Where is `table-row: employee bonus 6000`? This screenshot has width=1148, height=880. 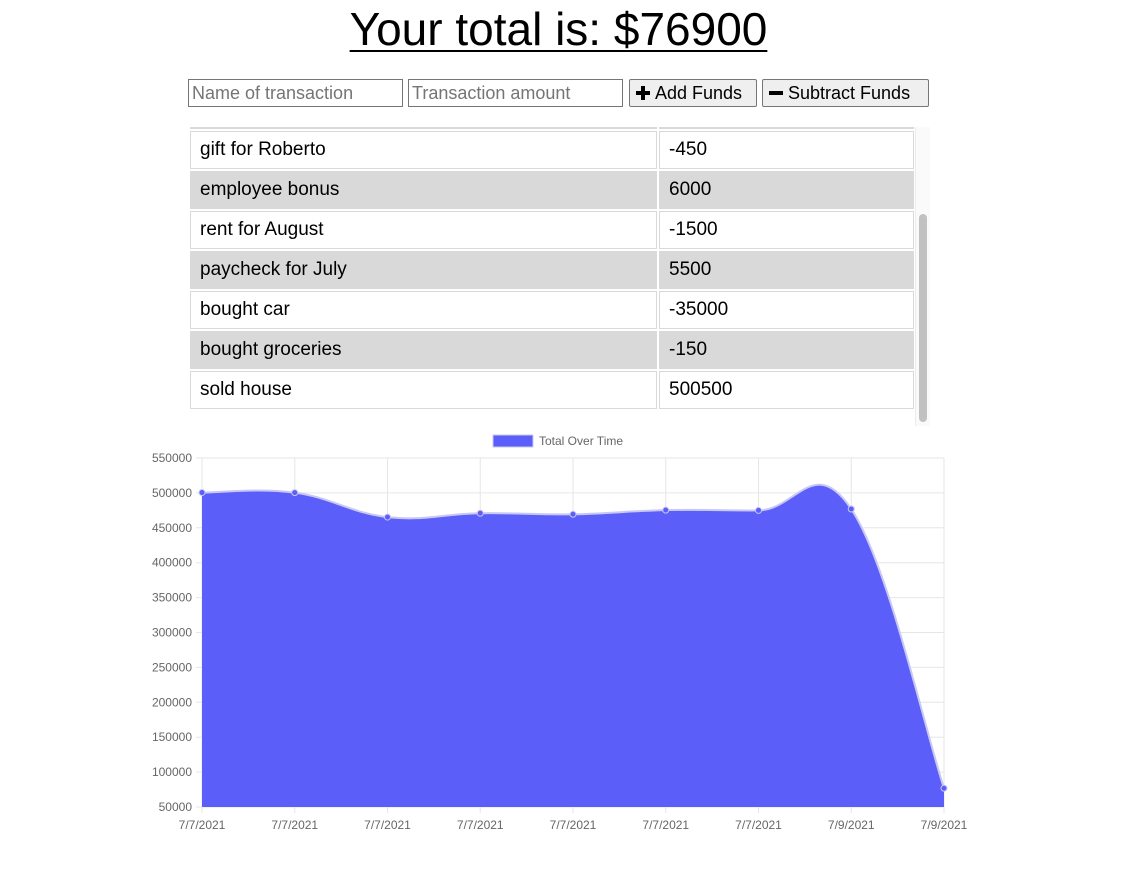 table-row: employee bonus 6000 is located at coordinates (552, 190).